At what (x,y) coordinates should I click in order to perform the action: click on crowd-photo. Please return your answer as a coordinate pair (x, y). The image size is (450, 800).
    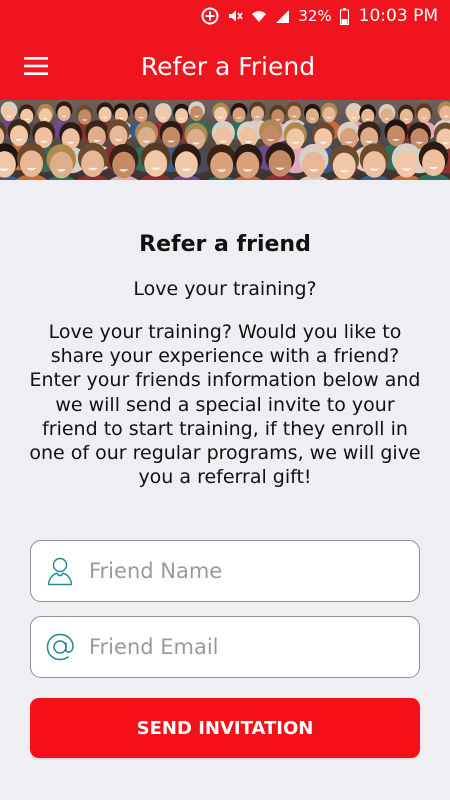
    Looking at the image, I should click on (225, 140).